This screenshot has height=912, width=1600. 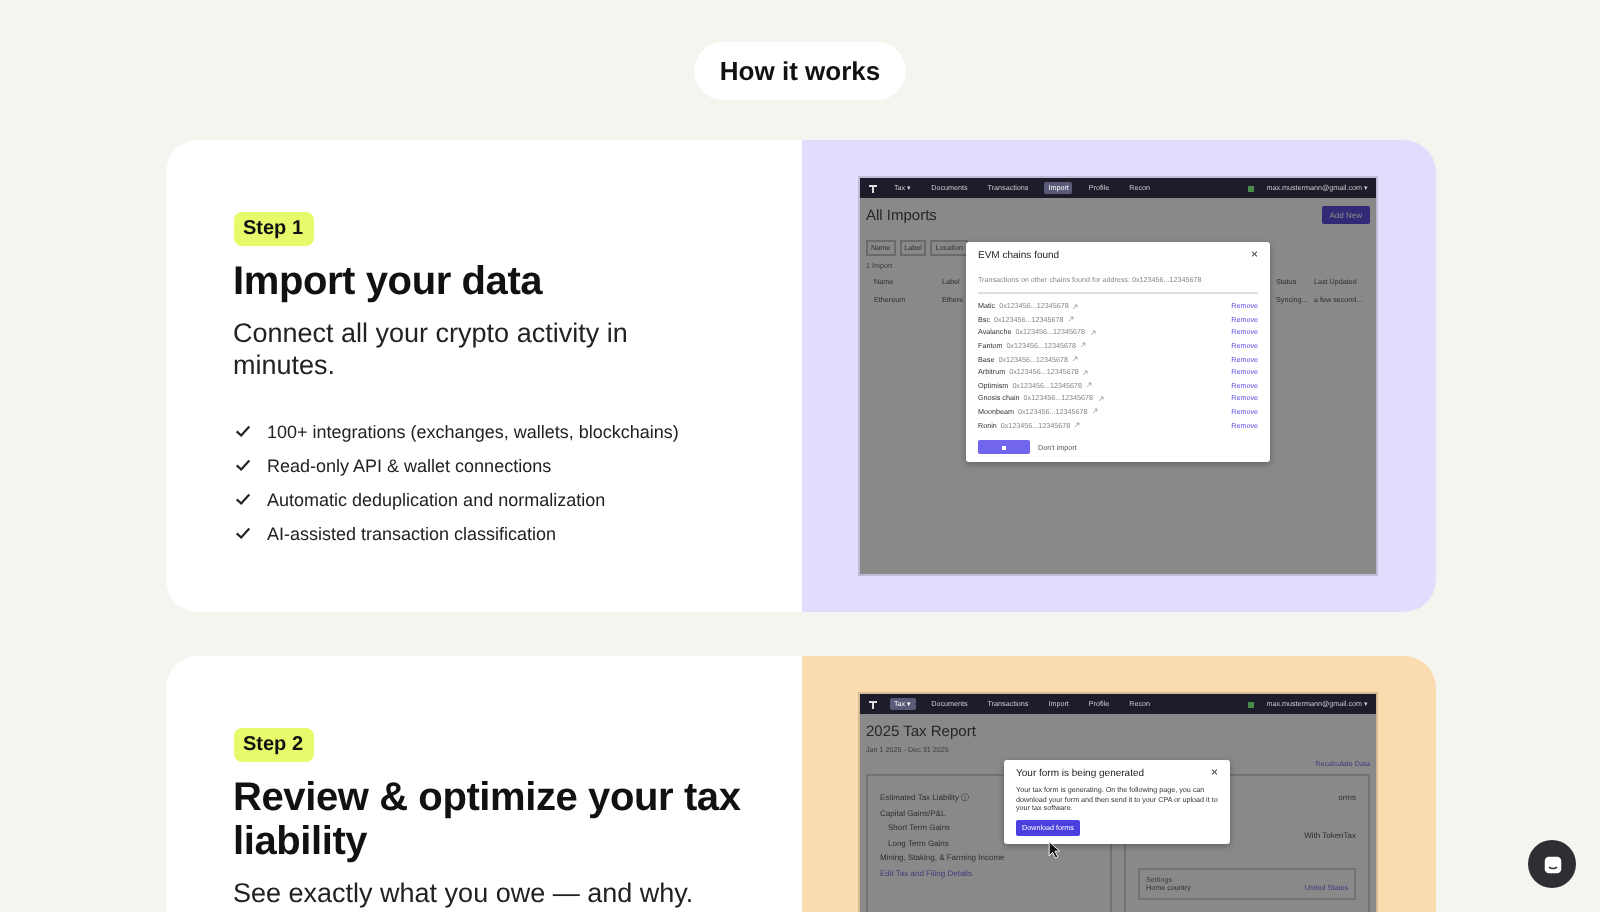 What do you see at coordinates (409, 465) in the screenshot?
I see `feature-text: Read-only API & wallet connections` at bounding box center [409, 465].